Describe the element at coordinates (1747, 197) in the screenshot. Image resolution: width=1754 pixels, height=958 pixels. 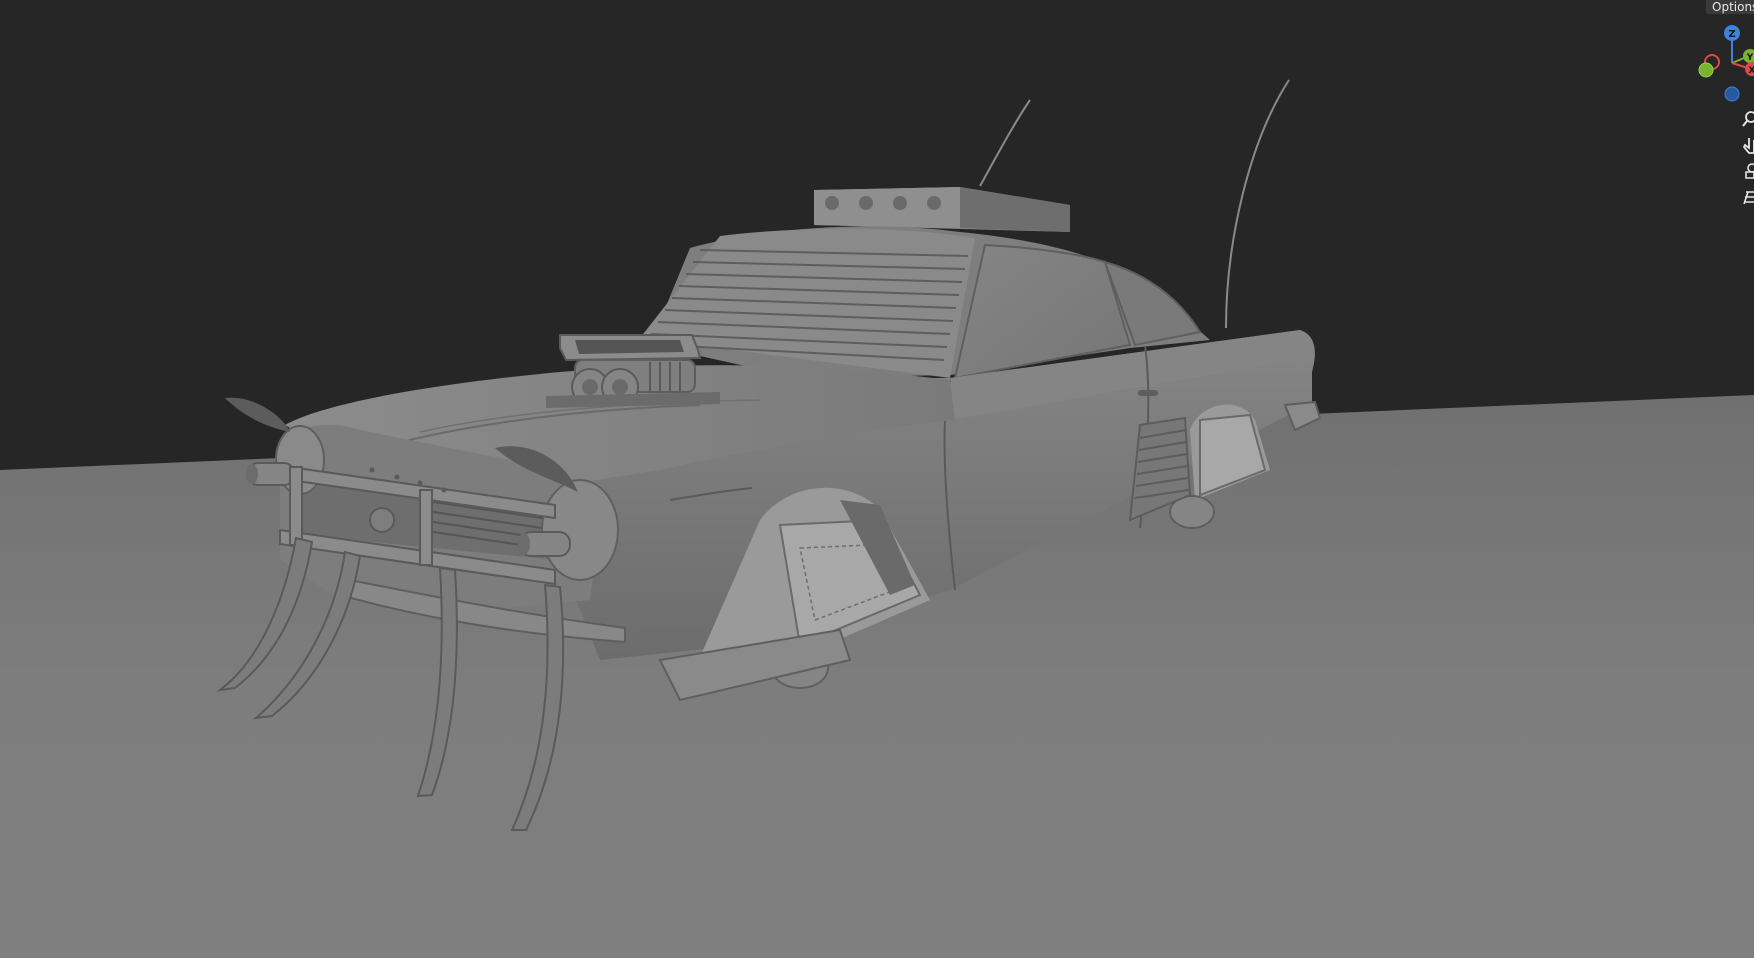
I see `perspective-grid-icon` at that location.